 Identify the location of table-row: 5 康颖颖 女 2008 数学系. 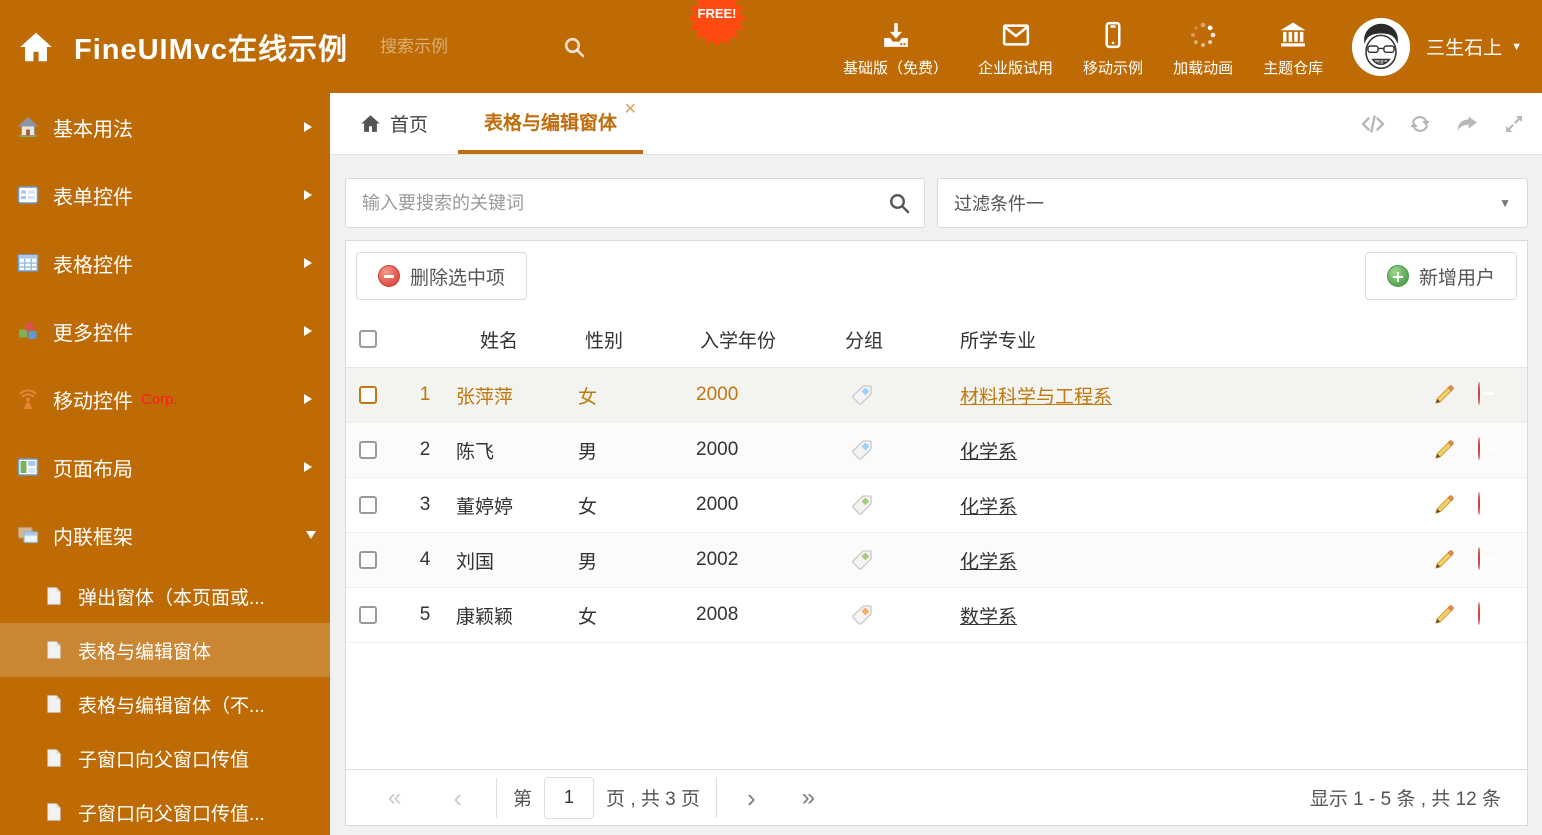
(936, 615).